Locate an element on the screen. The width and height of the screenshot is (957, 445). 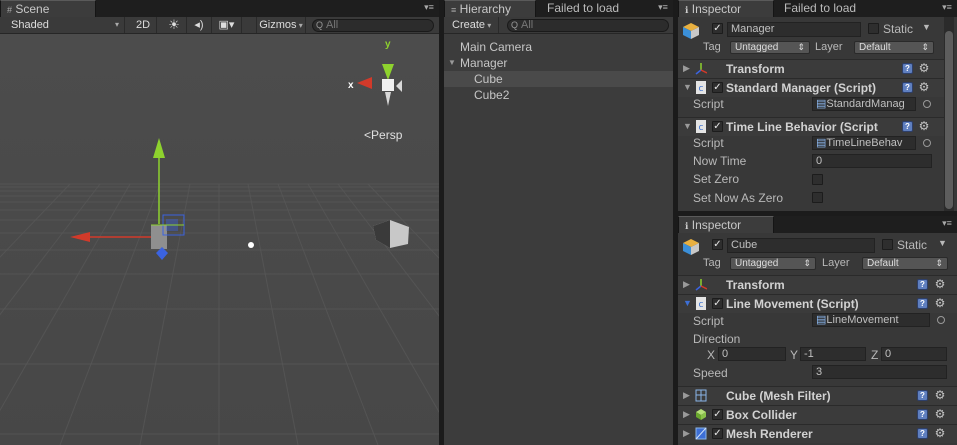
component-time-line-behavior: ▼ c ✓ Time Line Behavior (Script ? ⚙ is located at coordinates (811, 126).